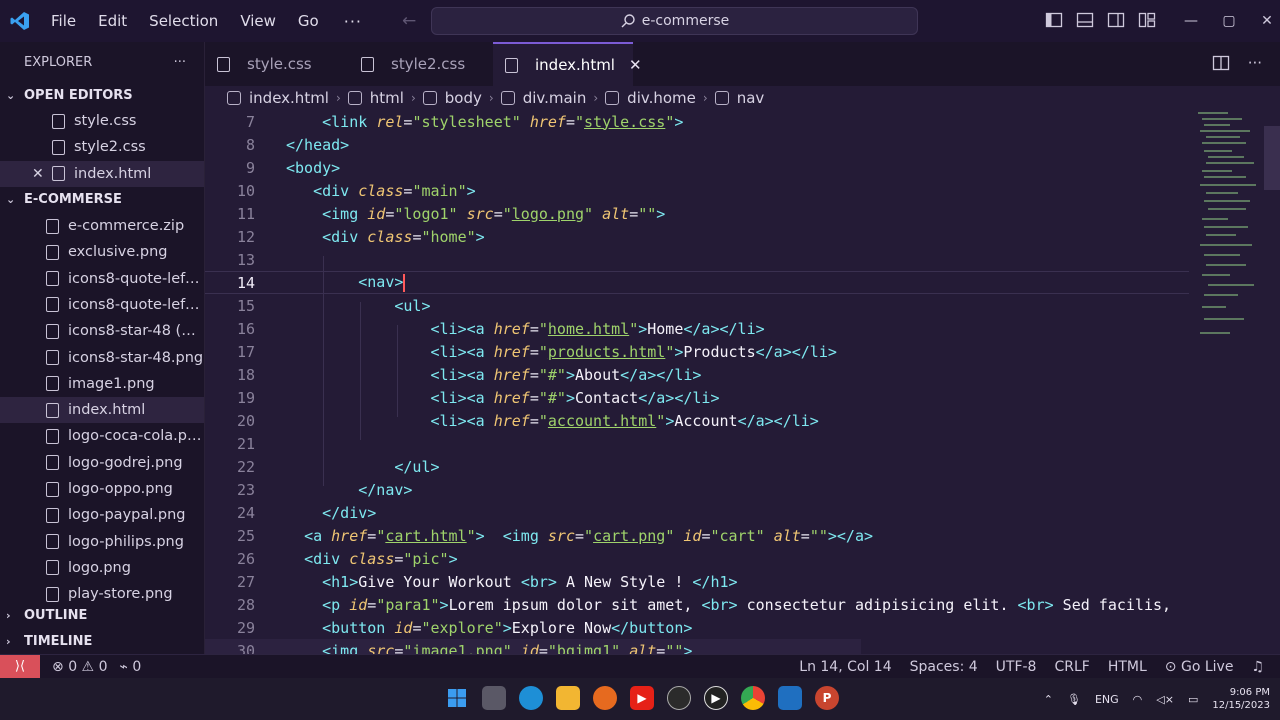  What do you see at coordinates (944, 667) in the screenshot?
I see `indentation: Spaces: 4` at bounding box center [944, 667].